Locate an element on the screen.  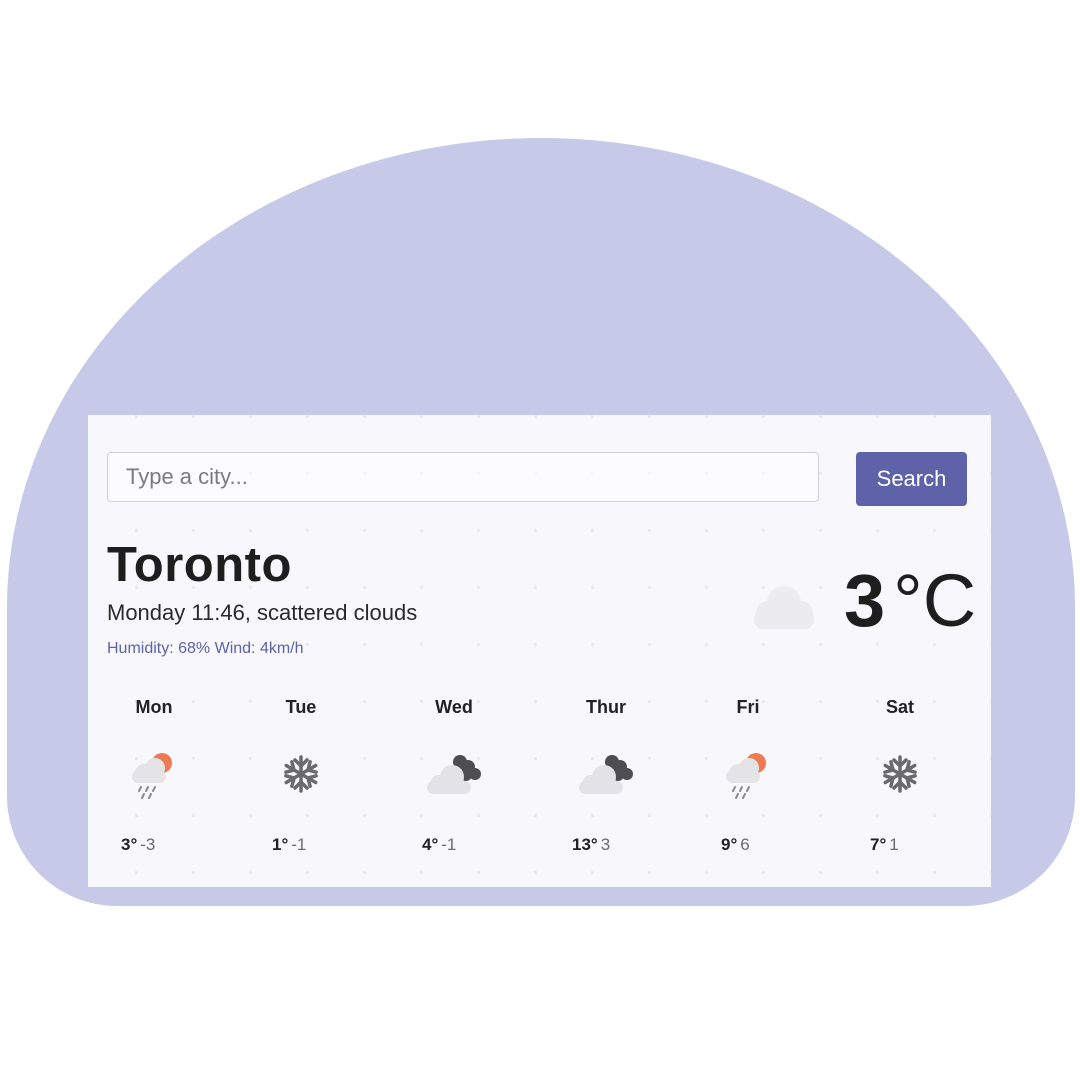
forecast-low: -3 is located at coordinates (148, 844).